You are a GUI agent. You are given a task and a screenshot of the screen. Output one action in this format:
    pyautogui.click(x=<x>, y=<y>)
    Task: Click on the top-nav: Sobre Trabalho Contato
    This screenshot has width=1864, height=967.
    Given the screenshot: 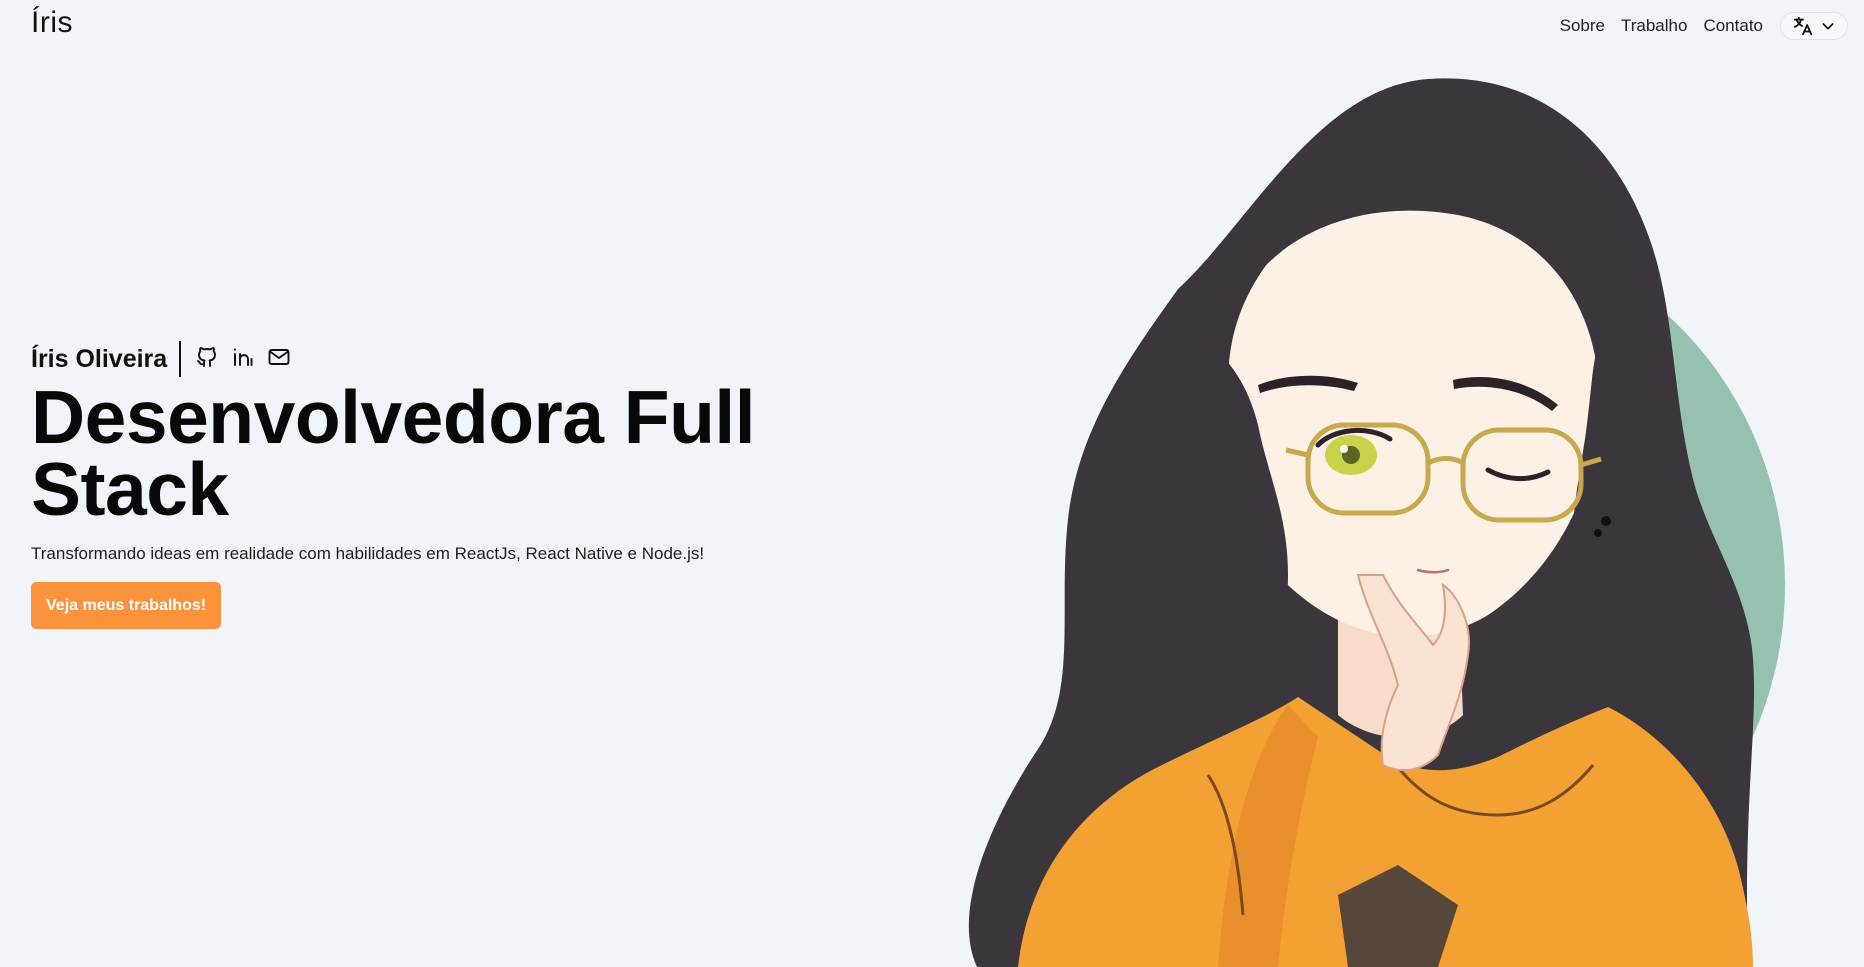 What is the action you would take?
    pyautogui.click(x=1704, y=26)
    